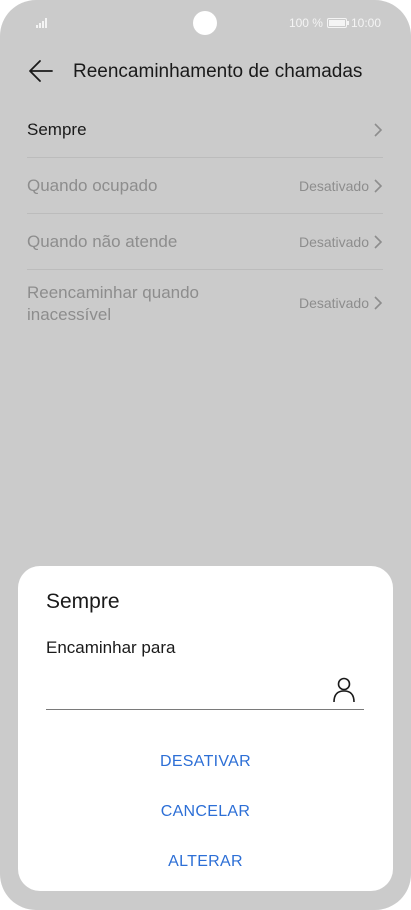 This screenshot has width=411, height=910. Describe the element at coordinates (205, 692) in the screenshot. I see `forward-number-input` at that location.